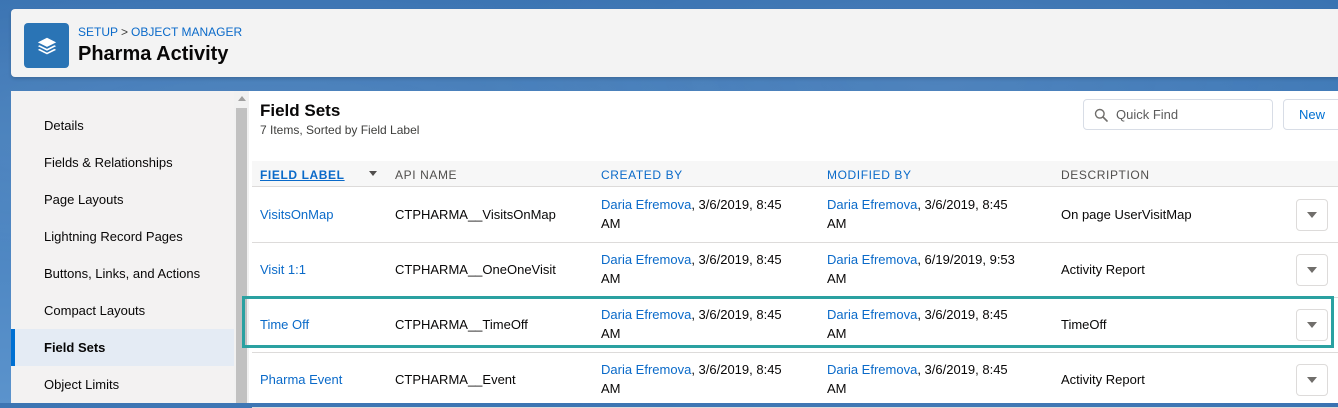 The image size is (1338, 408). What do you see at coordinates (1178, 114) in the screenshot?
I see `quick-find-input` at bounding box center [1178, 114].